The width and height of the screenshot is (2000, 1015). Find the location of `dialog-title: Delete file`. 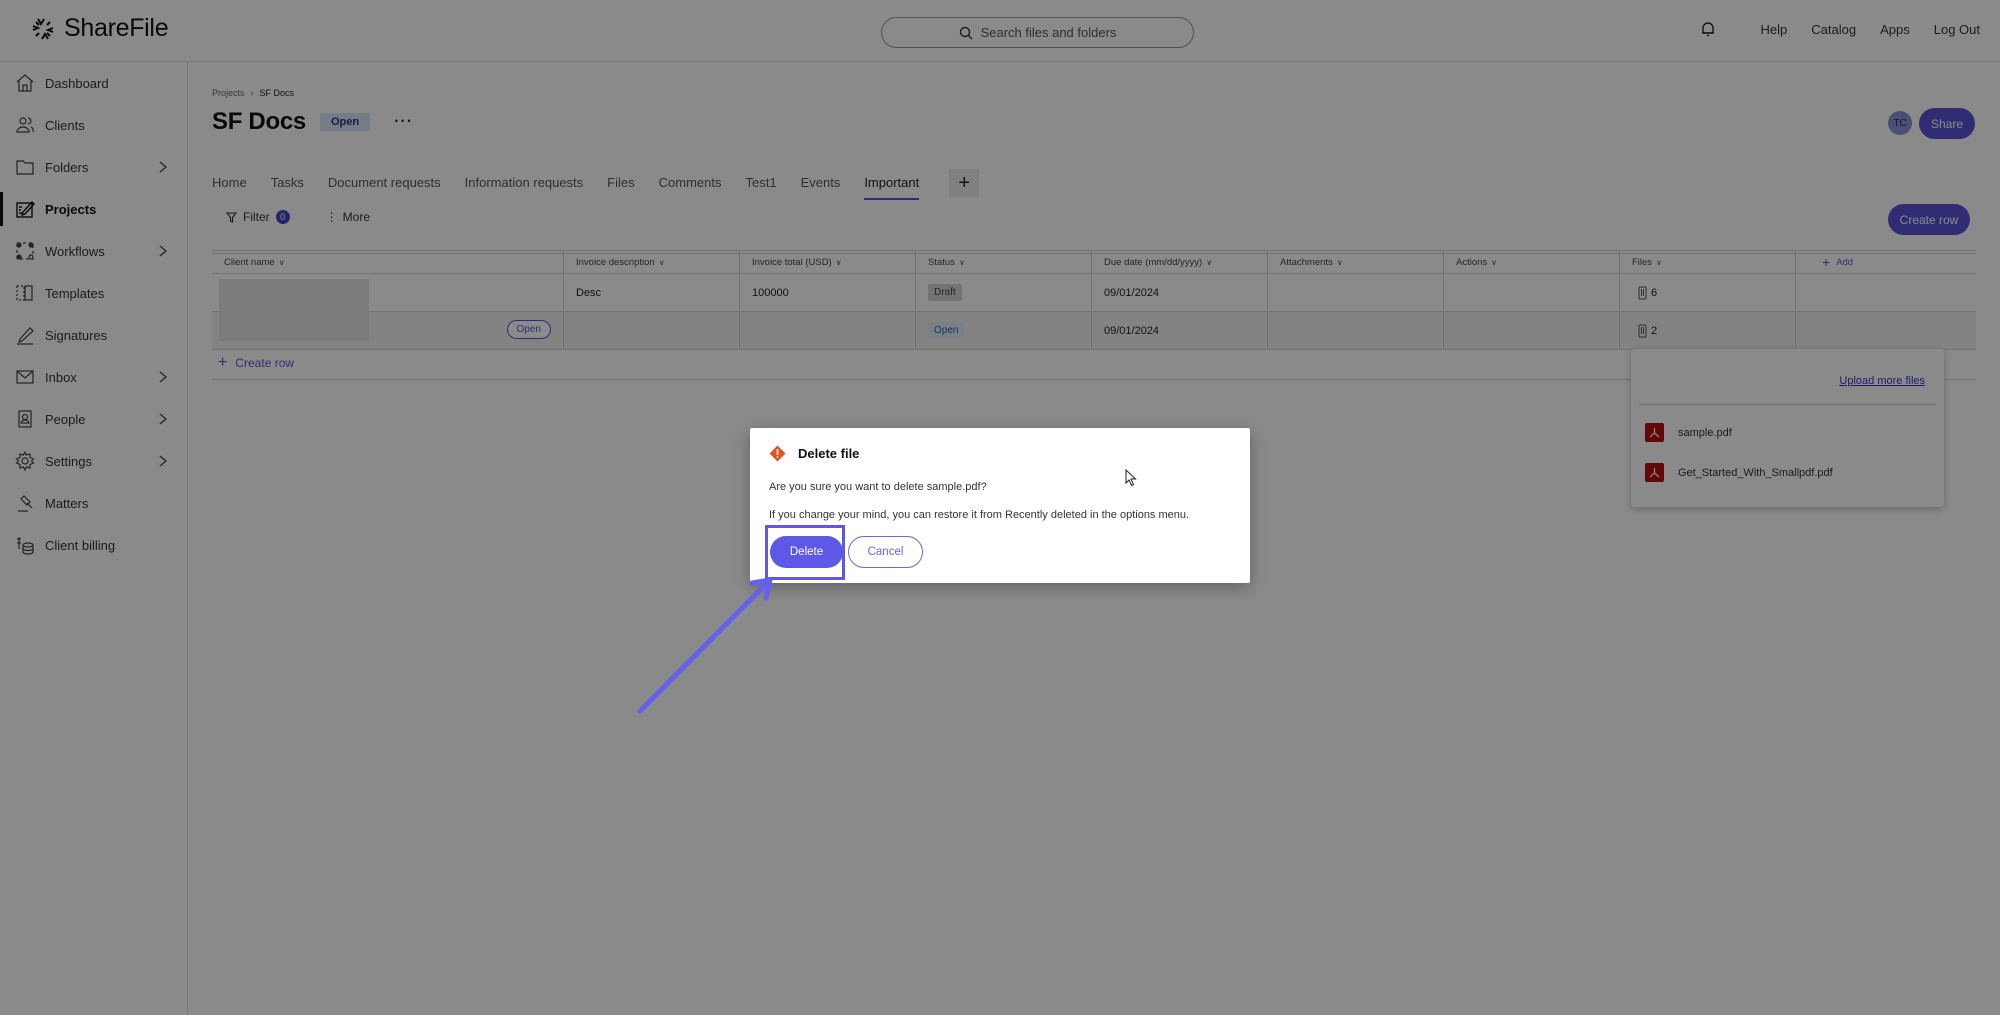

dialog-title: Delete file is located at coordinates (829, 453).